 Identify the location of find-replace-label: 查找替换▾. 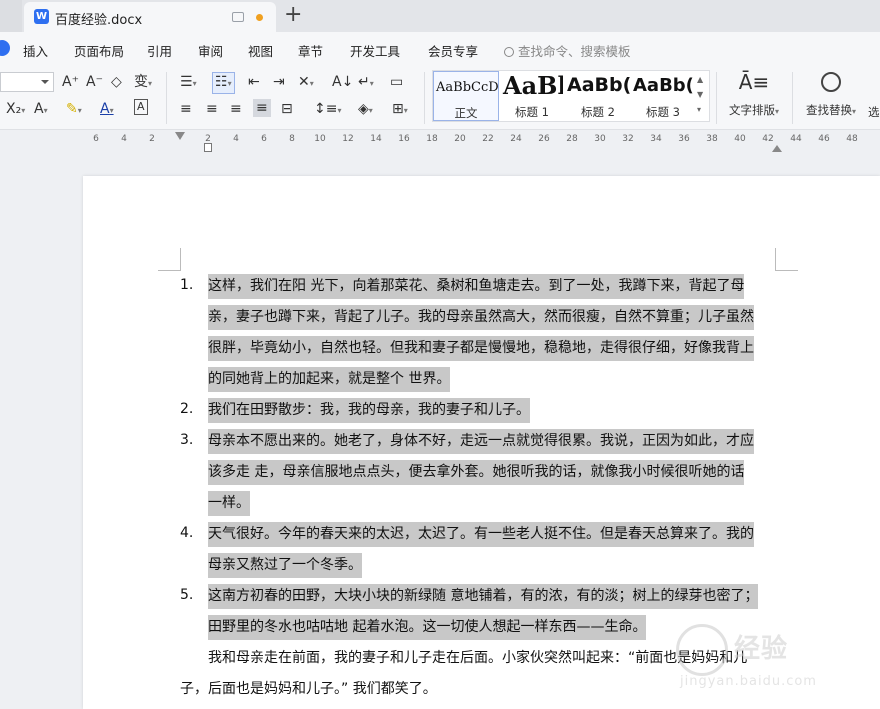
(830, 110).